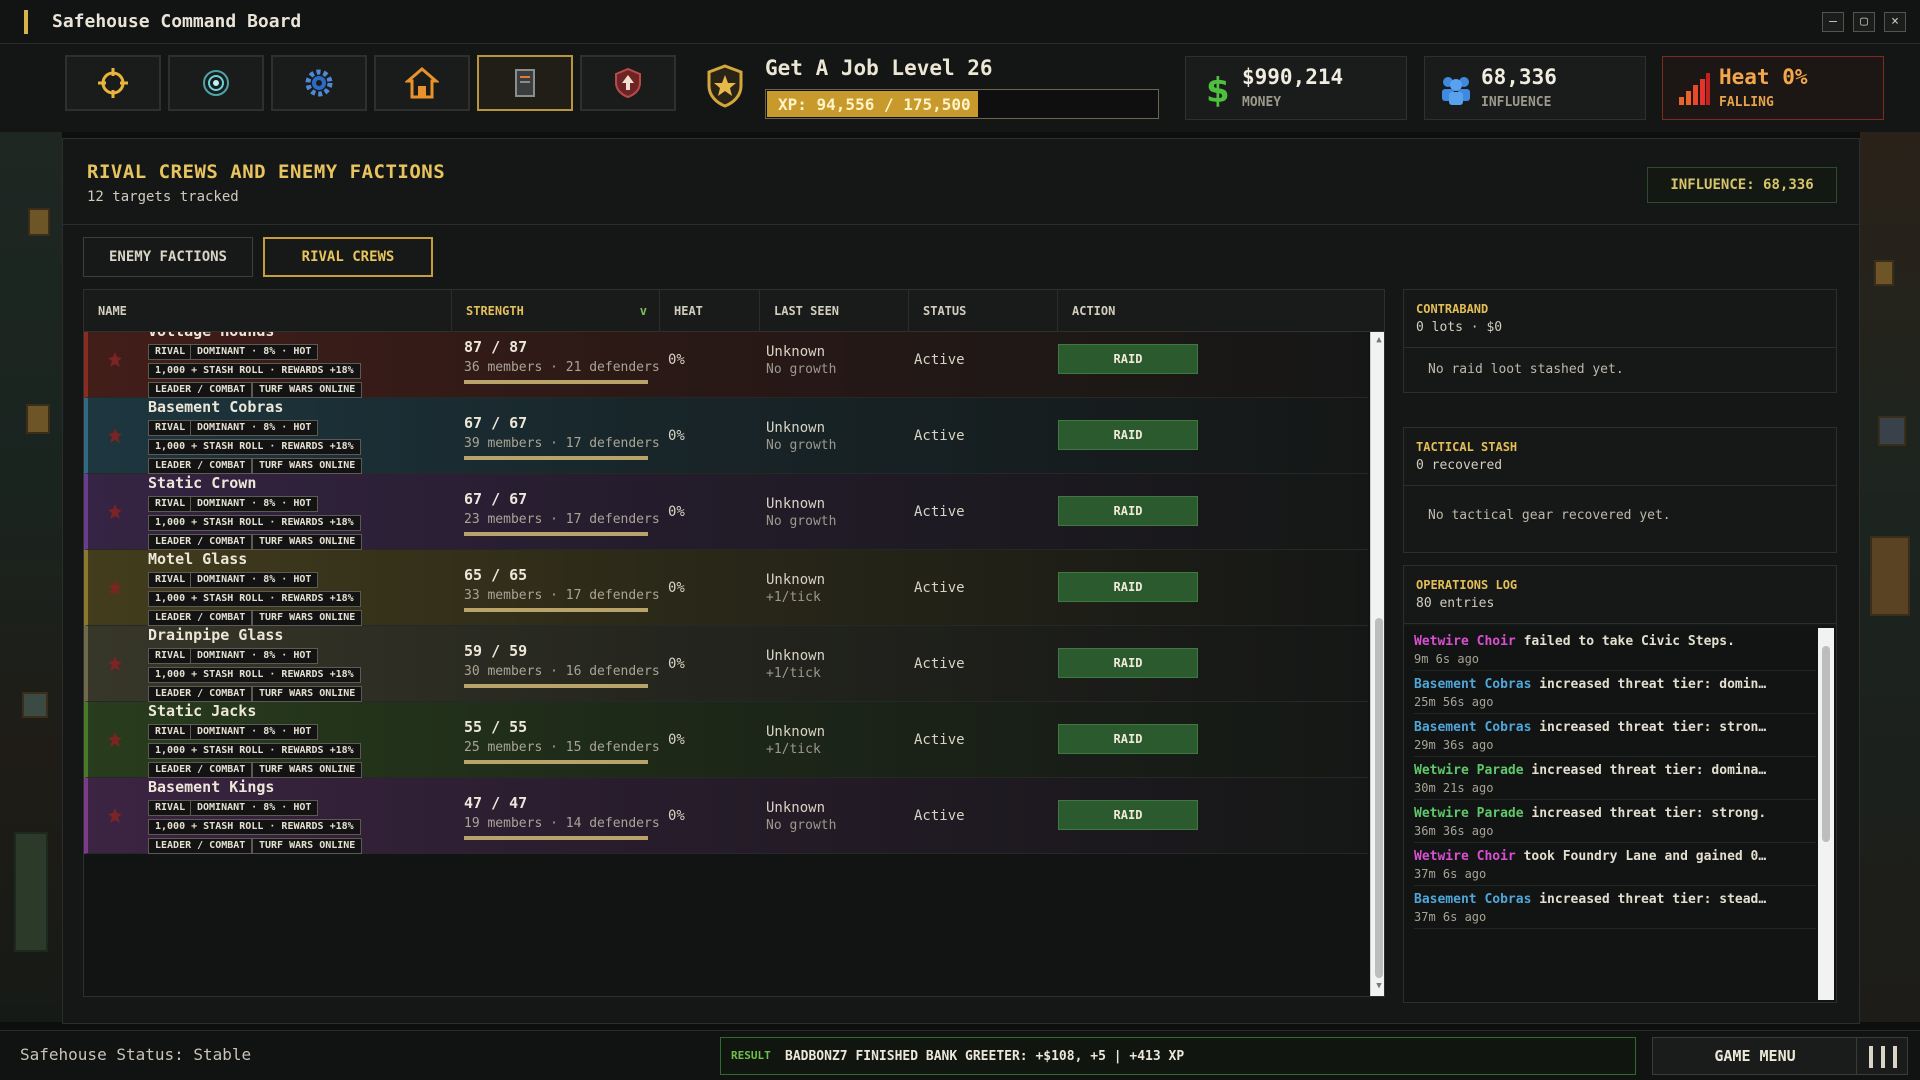  What do you see at coordinates (163, 197) in the screenshot?
I see `targets-count: 12 targets tracked` at bounding box center [163, 197].